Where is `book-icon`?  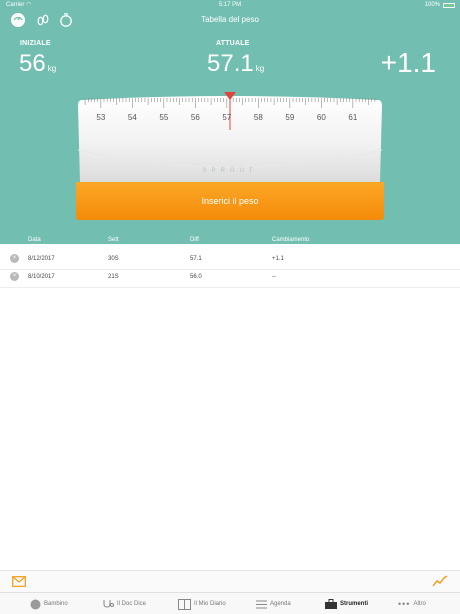 book-icon is located at coordinates (184, 604).